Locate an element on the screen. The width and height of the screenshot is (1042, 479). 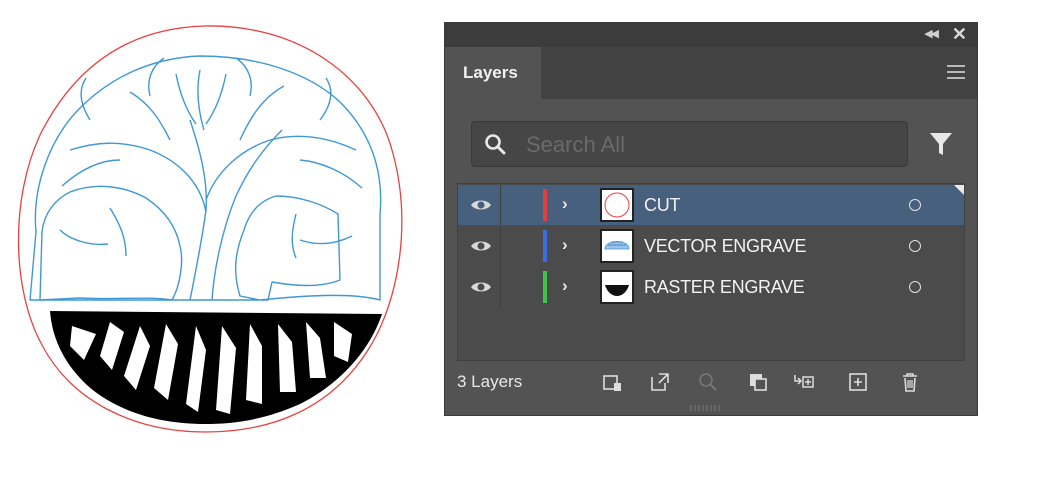
layer-name: VECTOR ENGRAVE is located at coordinates (725, 246).